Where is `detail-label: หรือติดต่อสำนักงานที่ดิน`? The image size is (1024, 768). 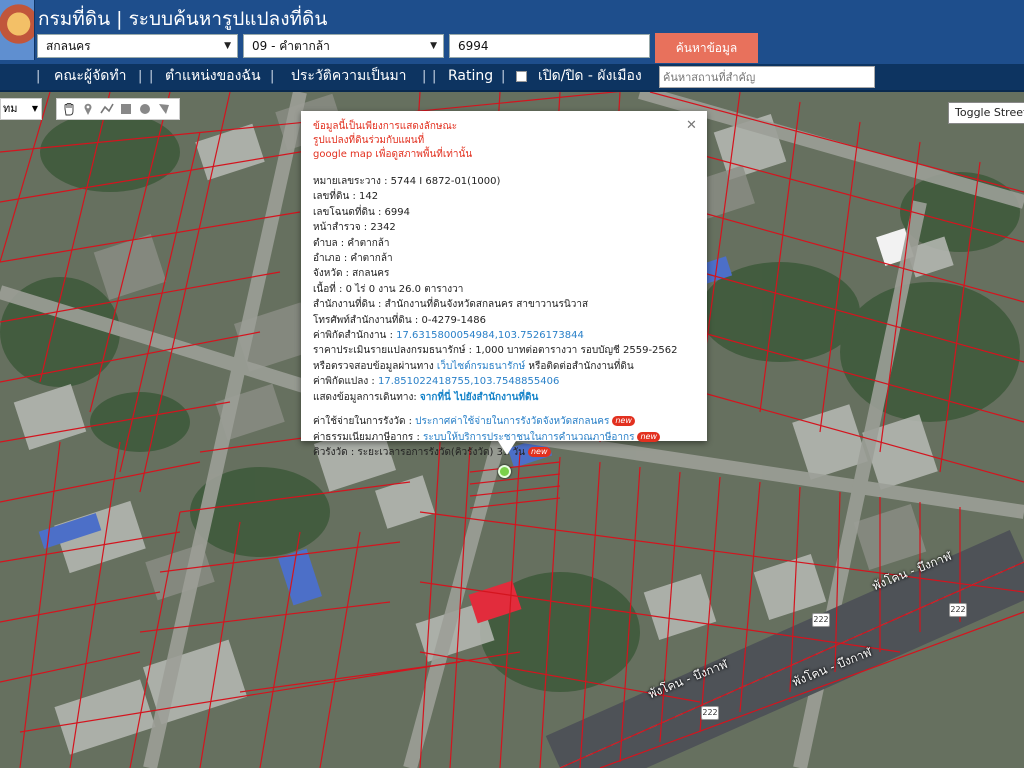
detail-label: หรือติดต่อสำนักงานที่ดิน is located at coordinates (579, 366).